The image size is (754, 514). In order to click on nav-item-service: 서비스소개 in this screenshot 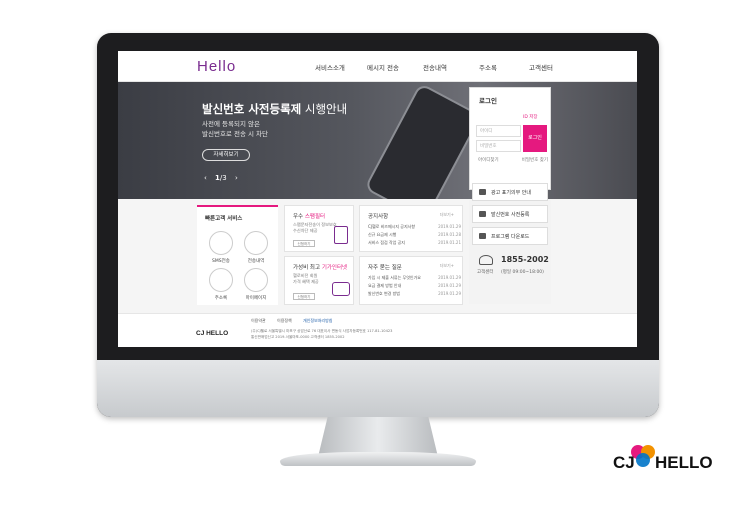, I will do `click(330, 67)`.